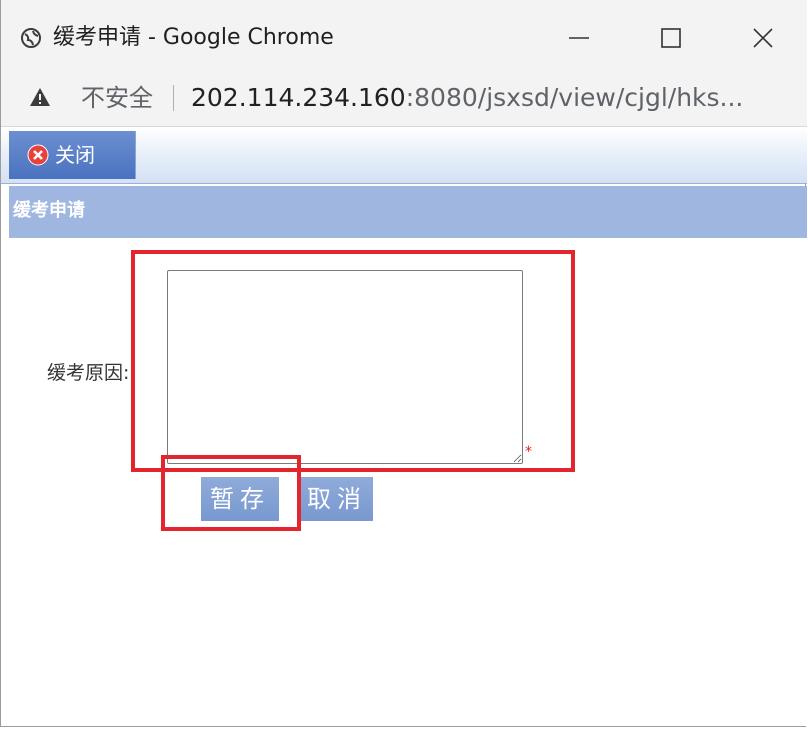  What do you see at coordinates (337, 499) in the screenshot?
I see `cancel-button: 取消` at bounding box center [337, 499].